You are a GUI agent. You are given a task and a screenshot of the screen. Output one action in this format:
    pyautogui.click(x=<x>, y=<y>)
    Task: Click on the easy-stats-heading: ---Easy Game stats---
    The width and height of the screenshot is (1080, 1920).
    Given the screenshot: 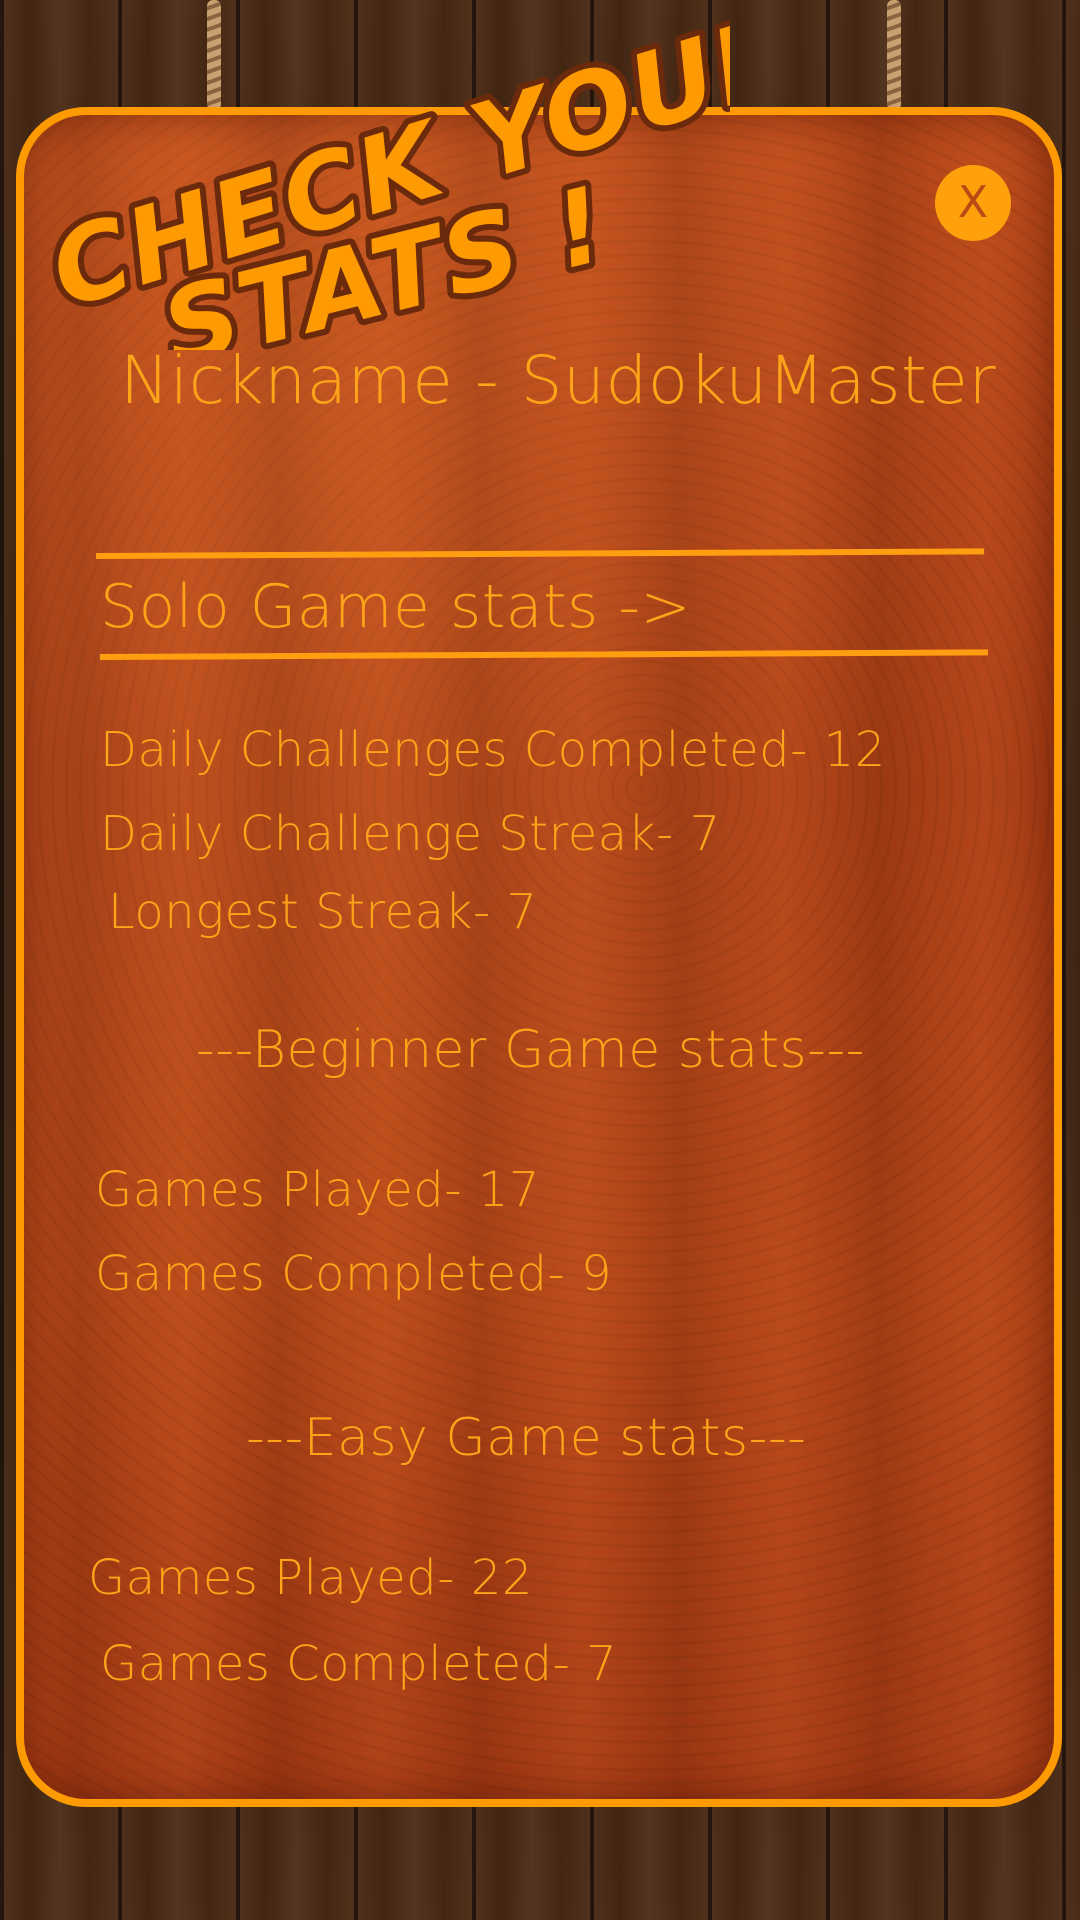 What is the action you would take?
    pyautogui.click(x=526, y=1438)
    